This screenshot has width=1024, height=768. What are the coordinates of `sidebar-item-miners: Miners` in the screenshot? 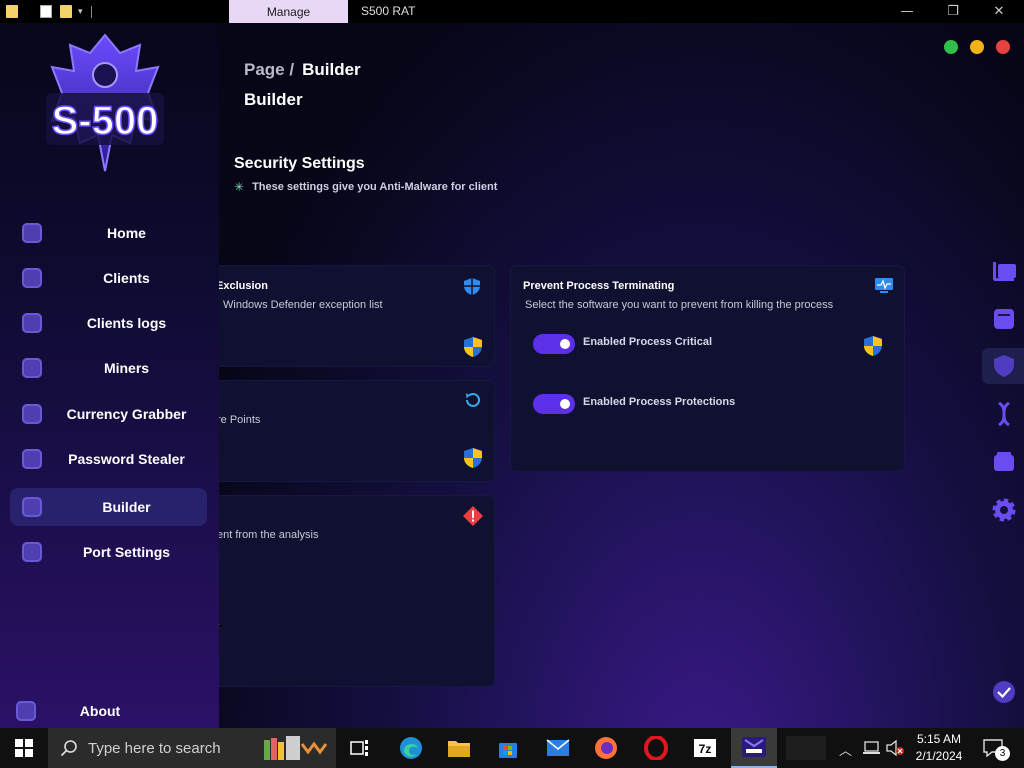 It's located at (108, 368).